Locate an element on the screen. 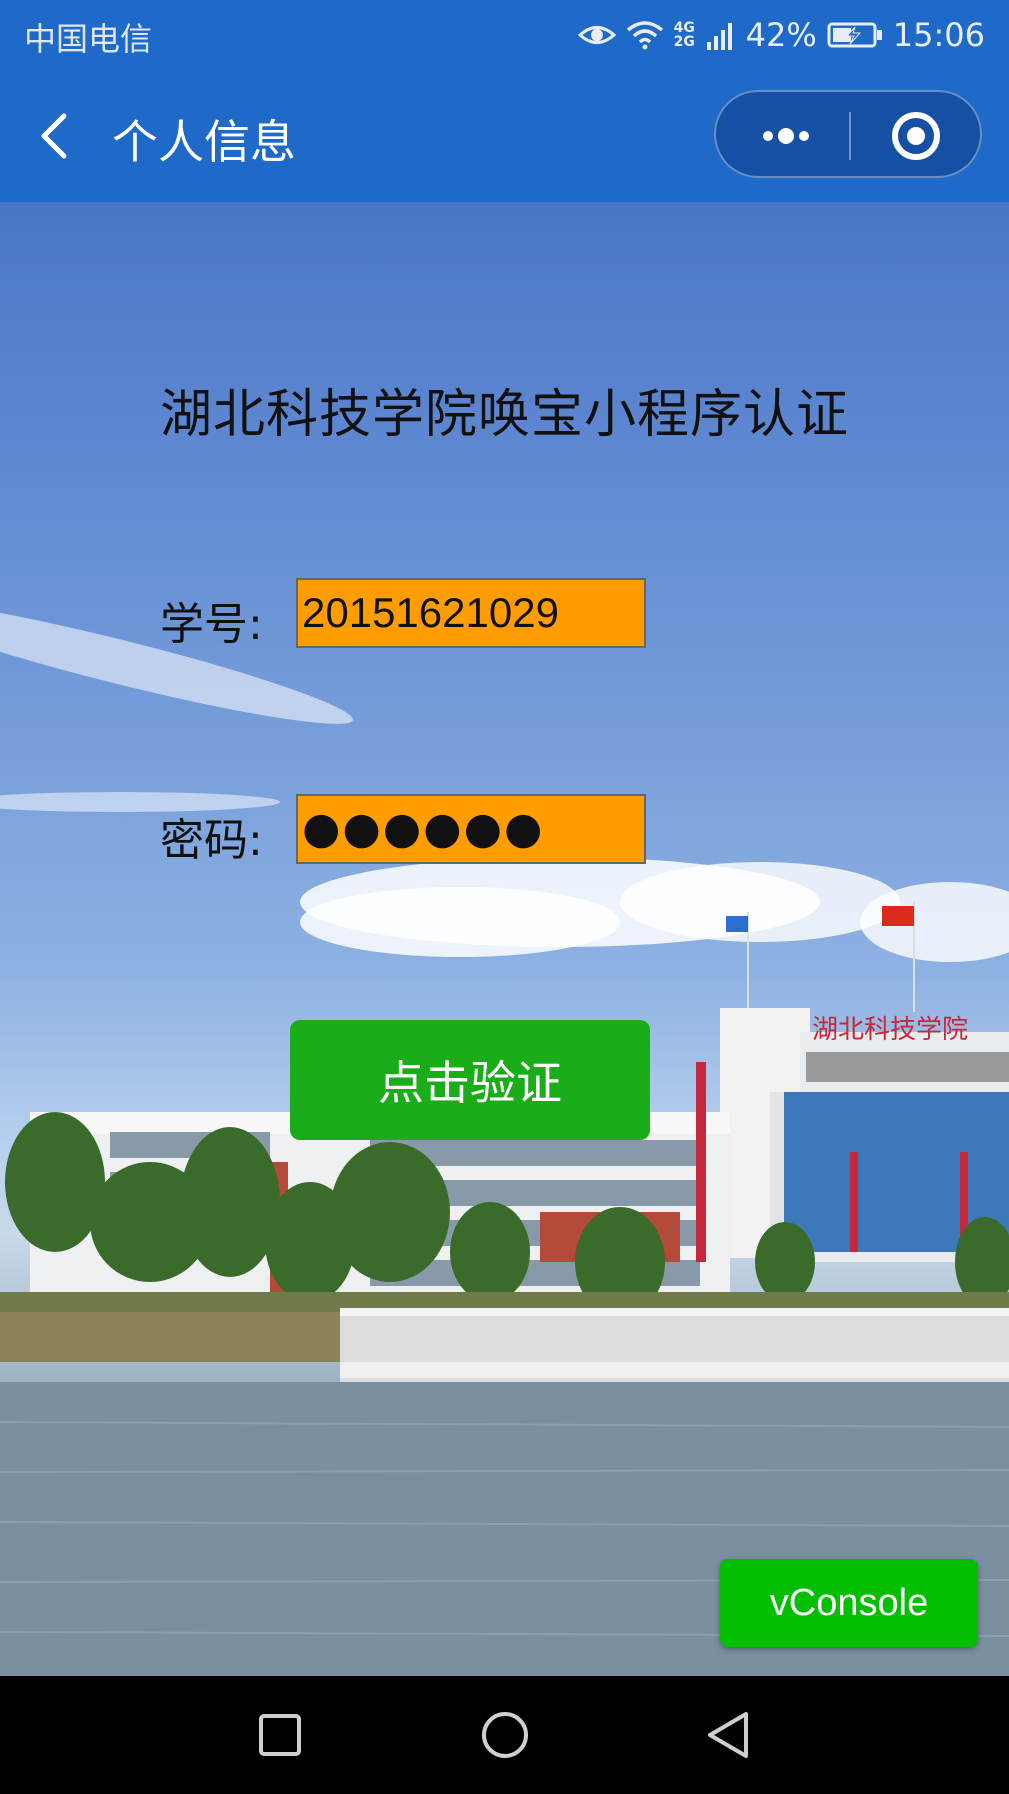 Image resolution: width=1009 pixels, height=1794 pixels. close-miniprogram-button is located at coordinates (916, 136).